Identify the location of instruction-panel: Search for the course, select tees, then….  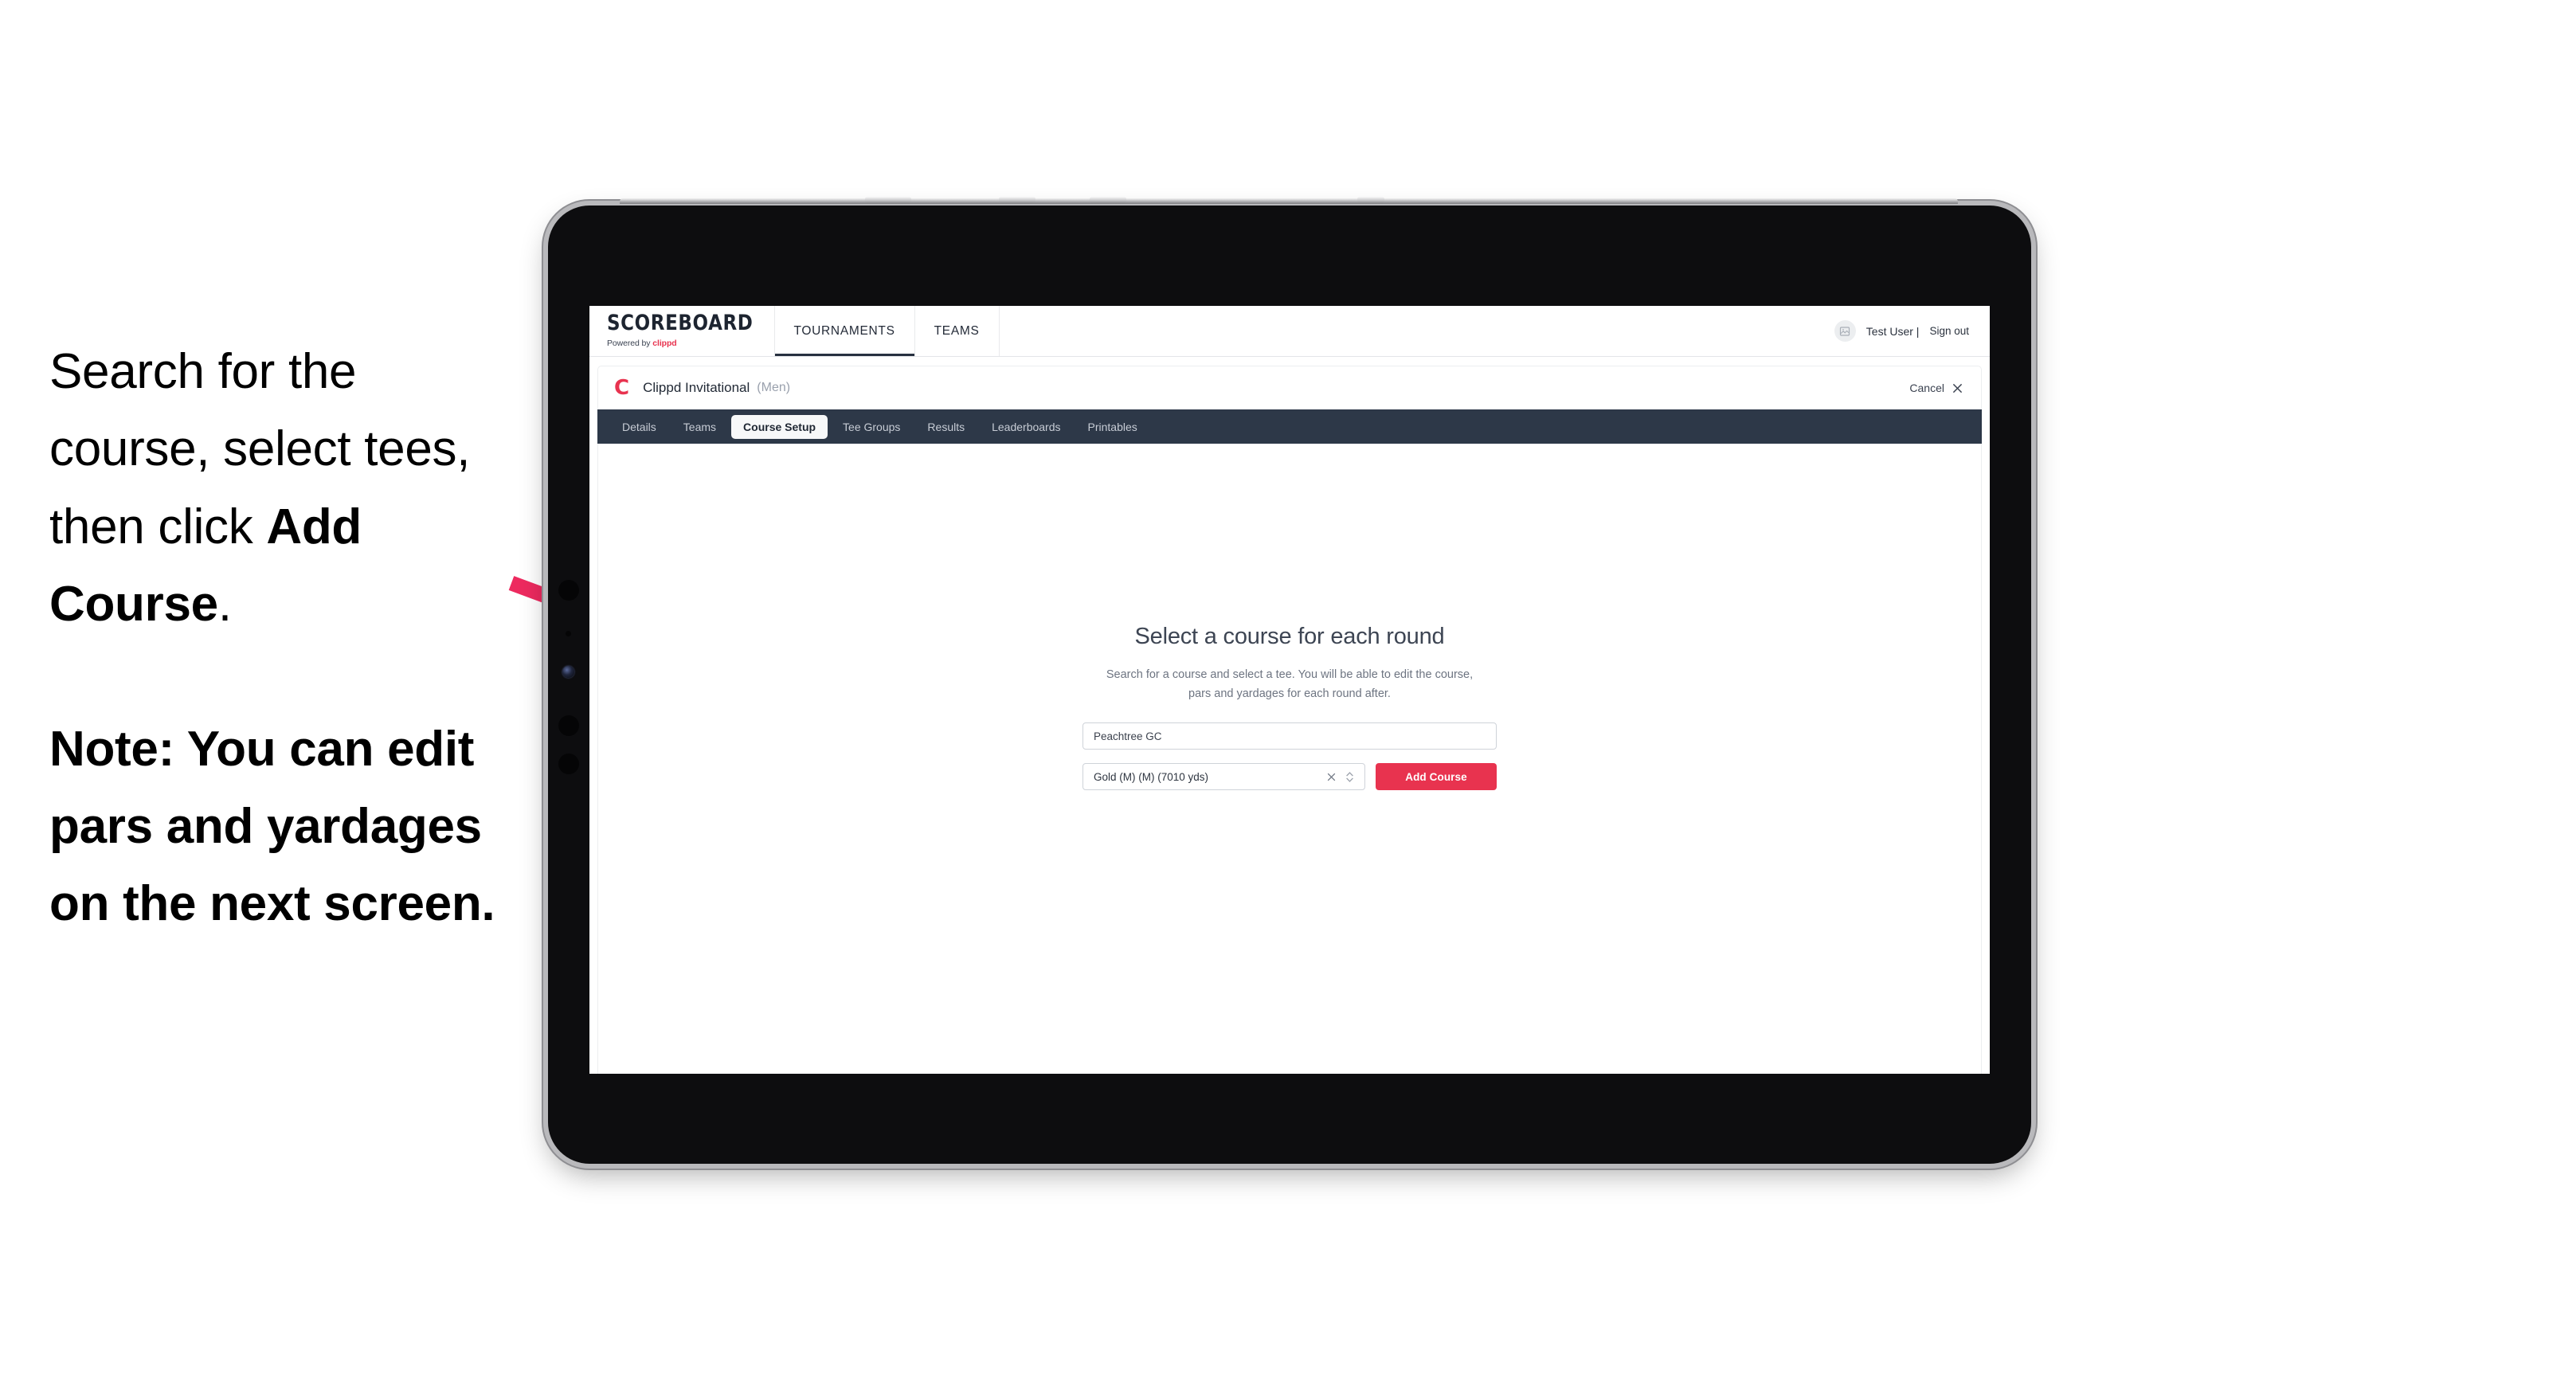
(288, 637).